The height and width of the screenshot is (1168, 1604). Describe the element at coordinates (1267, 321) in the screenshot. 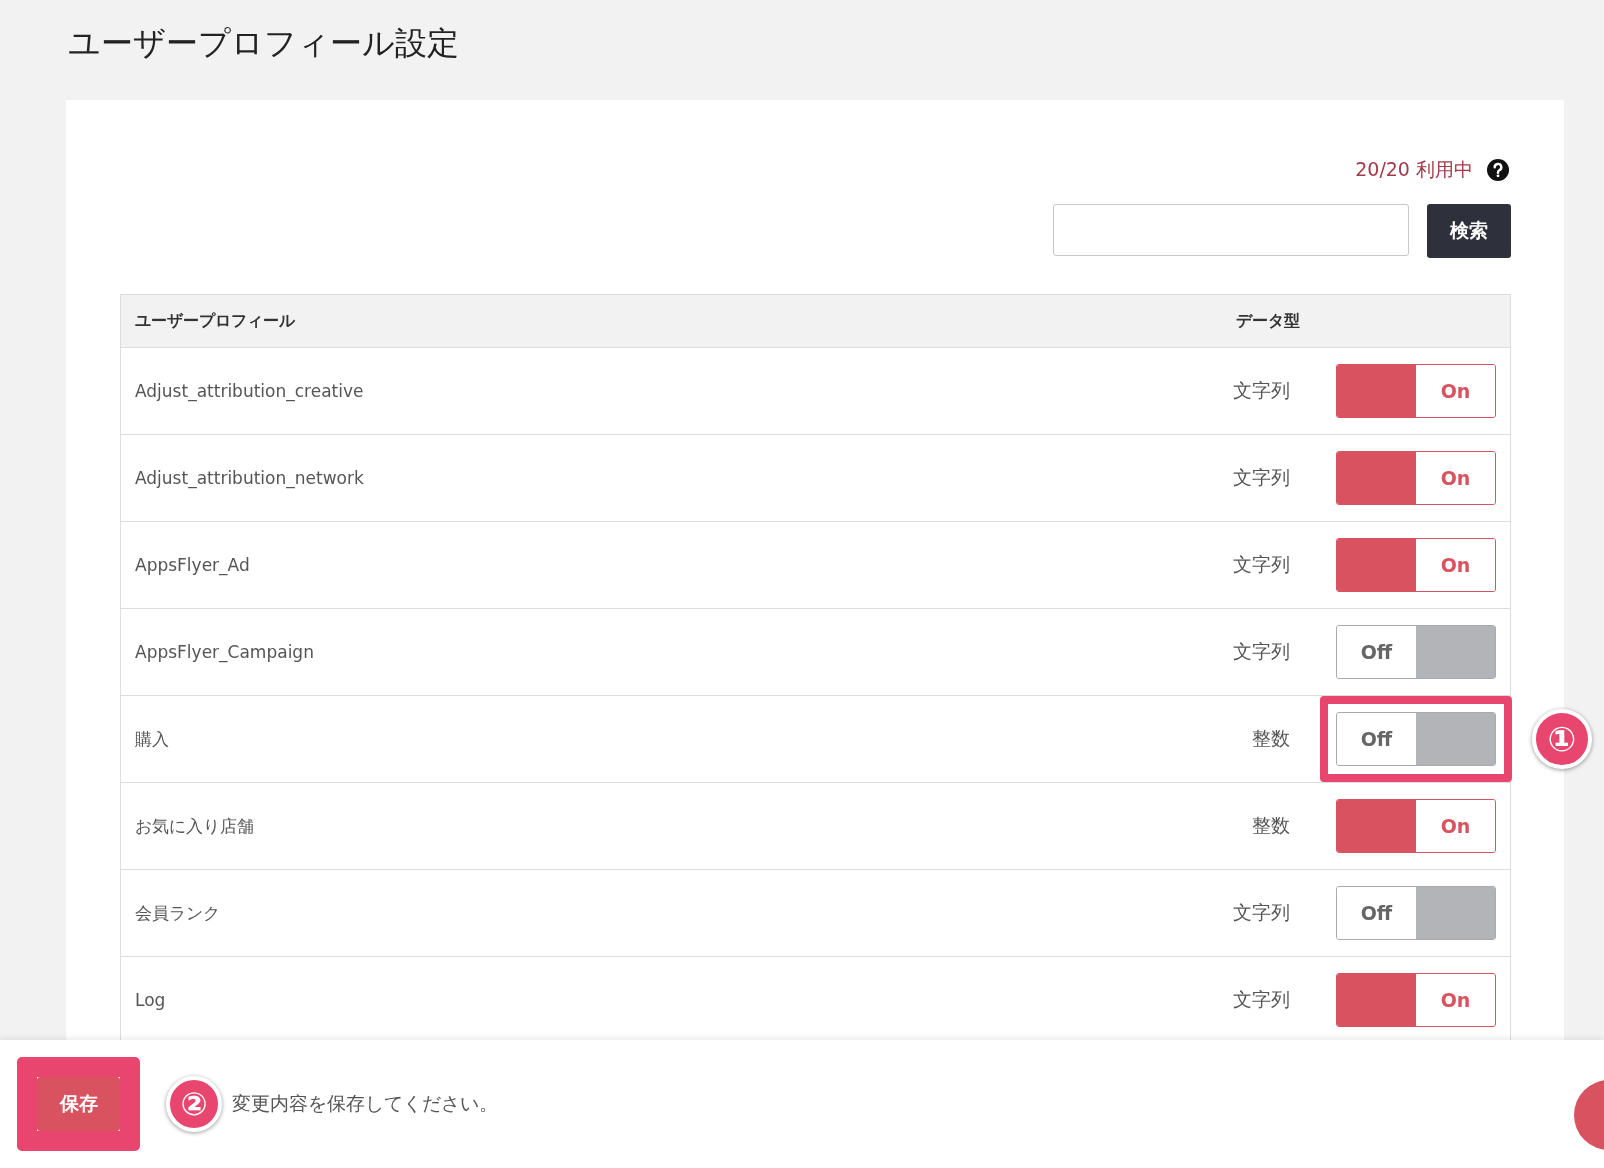

I see `column-header: データ型` at that location.